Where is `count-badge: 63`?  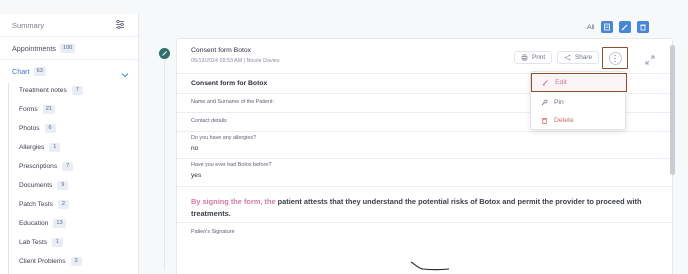 count-badge: 63 is located at coordinates (39, 71).